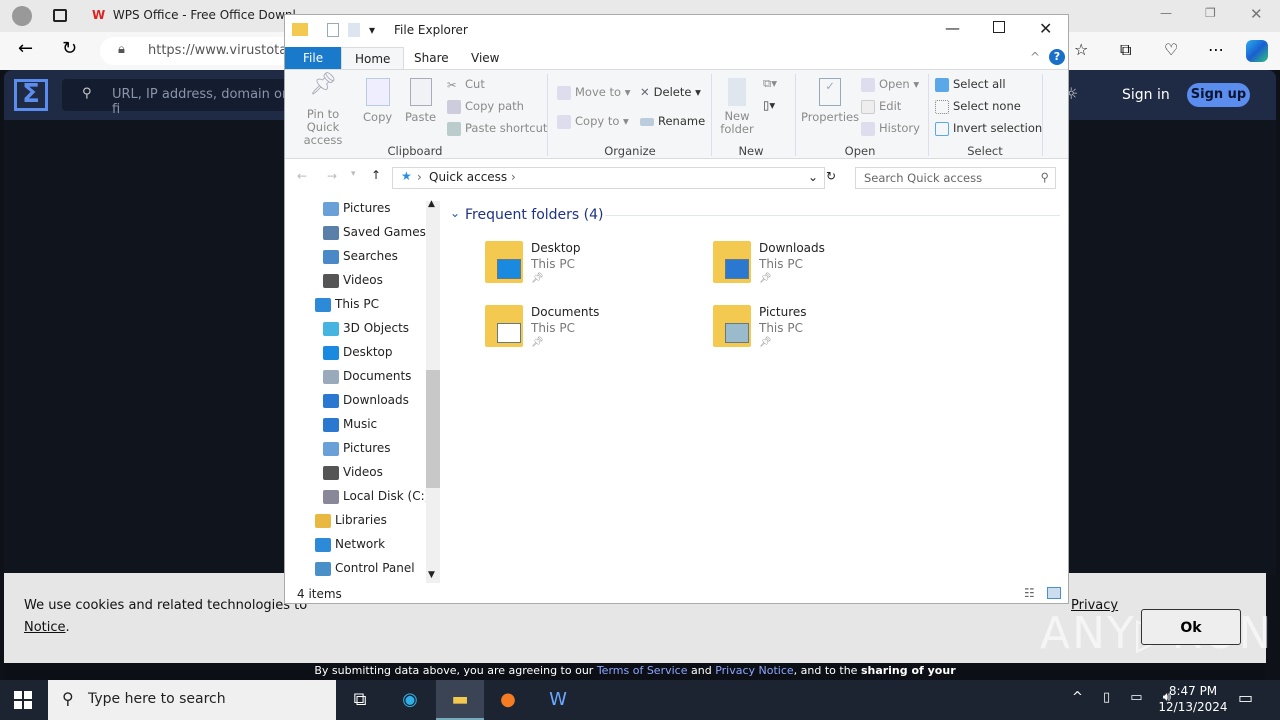  What do you see at coordinates (1081, 49) in the screenshot?
I see `favorites-icon: ☆` at bounding box center [1081, 49].